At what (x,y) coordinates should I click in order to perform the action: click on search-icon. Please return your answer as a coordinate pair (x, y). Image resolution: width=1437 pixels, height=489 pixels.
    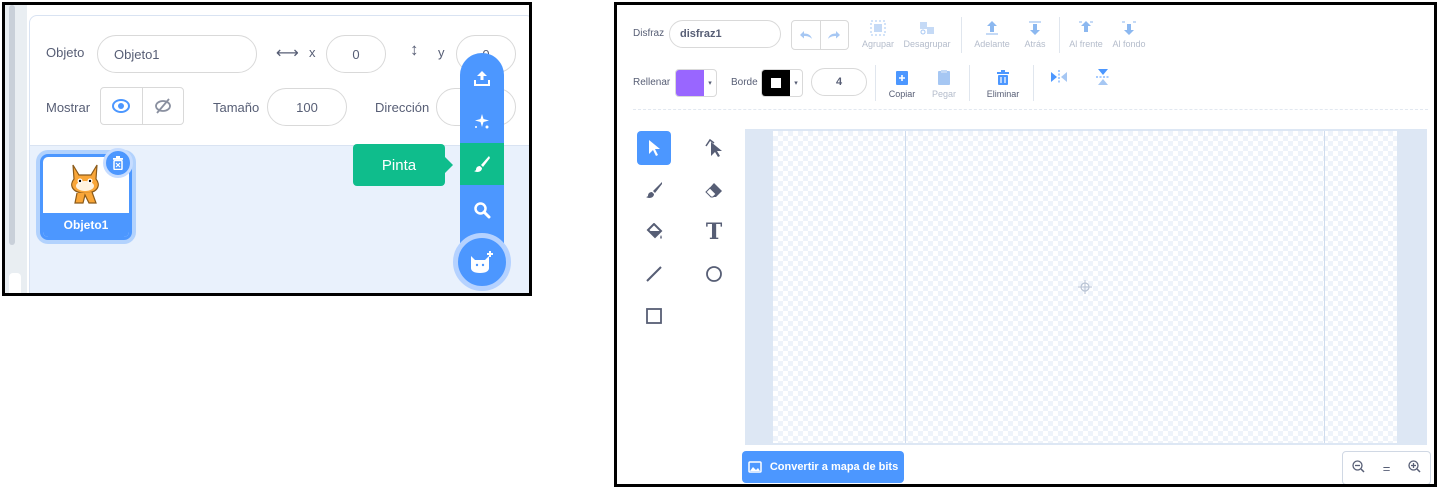
    Looking at the image, I should click on (482, 210).